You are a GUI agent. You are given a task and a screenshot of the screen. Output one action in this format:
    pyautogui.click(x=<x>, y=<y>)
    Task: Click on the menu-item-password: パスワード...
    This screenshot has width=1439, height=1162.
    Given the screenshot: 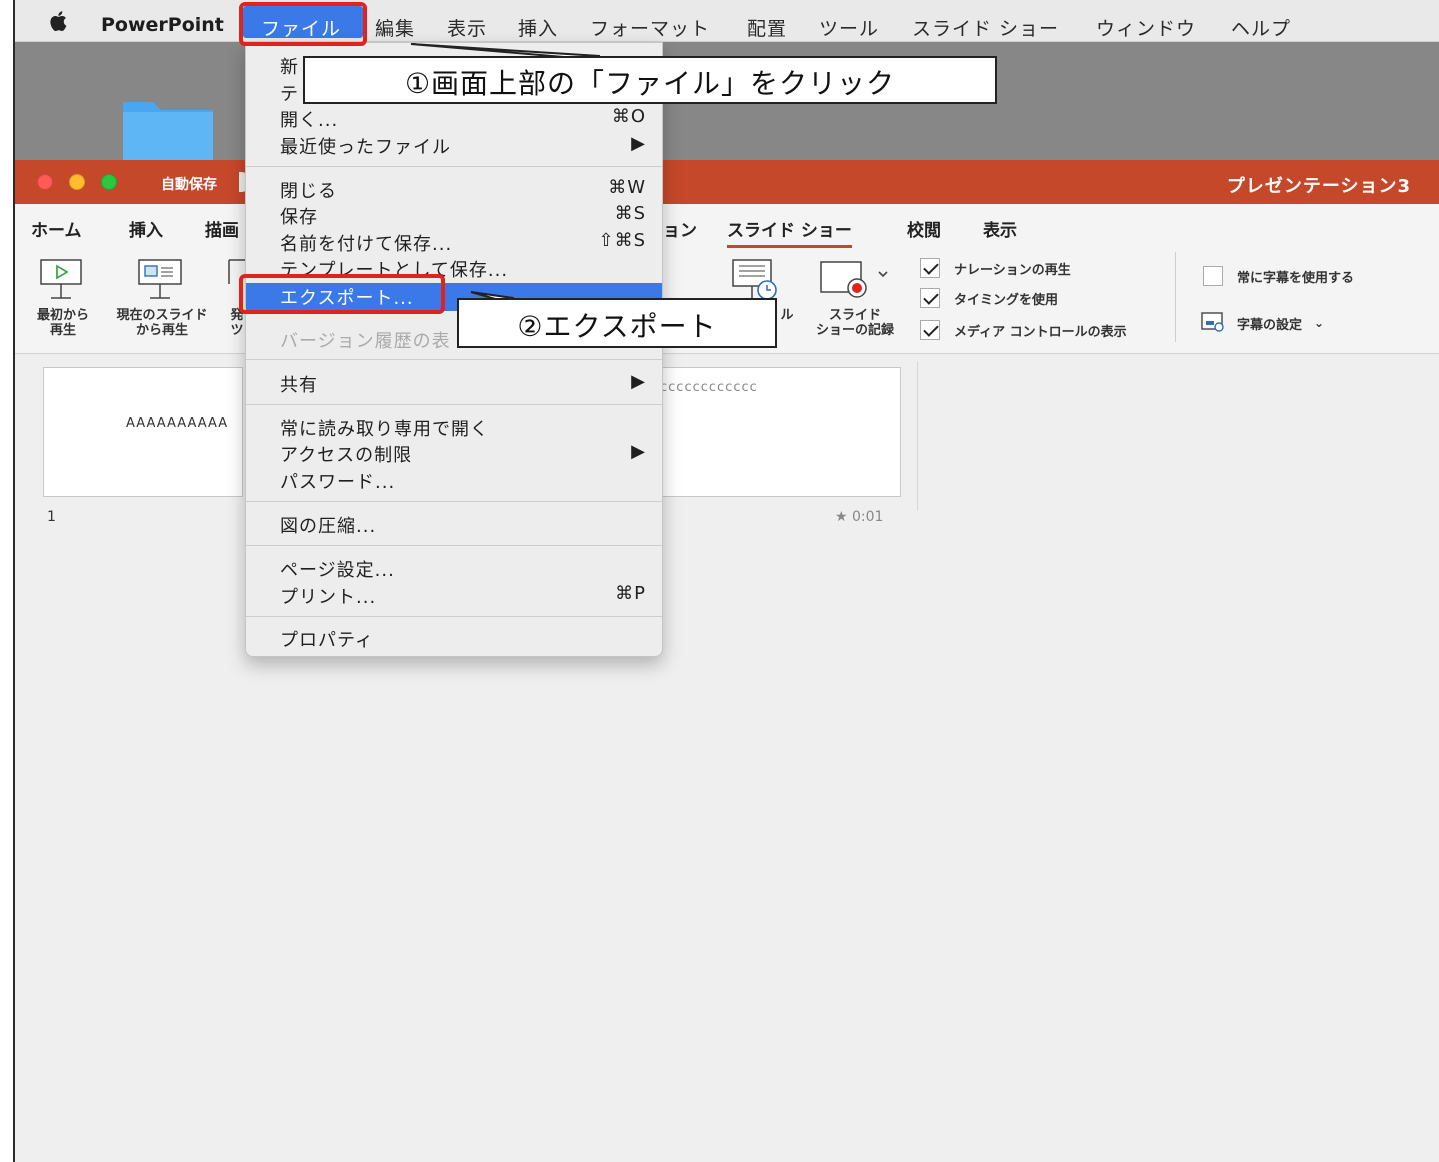 What is the action you would take?
    pyautogui.click(x=465, y=481)
    